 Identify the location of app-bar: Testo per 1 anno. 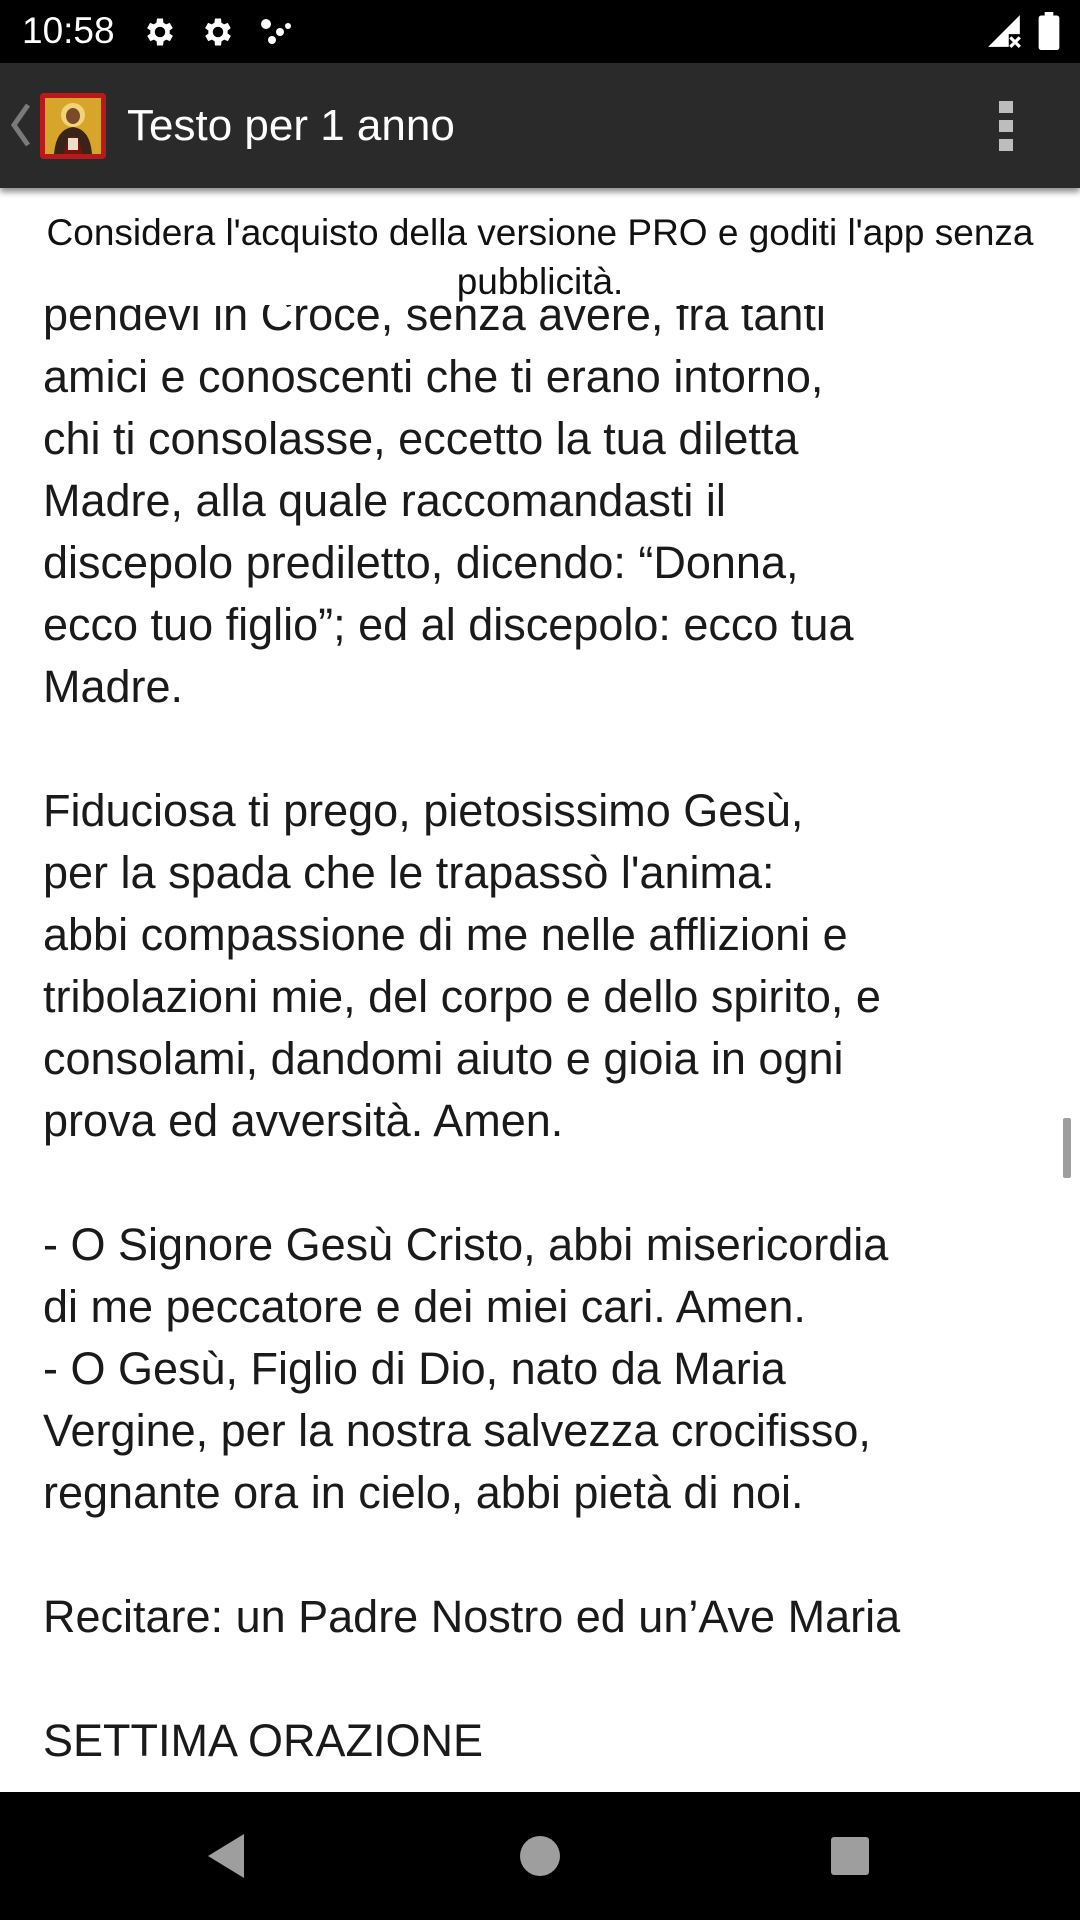
(540, 125).